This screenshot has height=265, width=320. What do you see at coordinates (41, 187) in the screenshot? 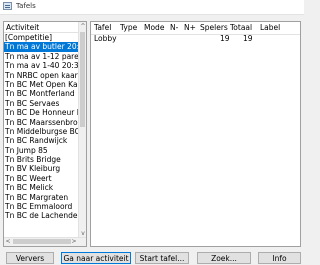
I see `list-item: Tn BC Melick` at bounding box center [41, 187].